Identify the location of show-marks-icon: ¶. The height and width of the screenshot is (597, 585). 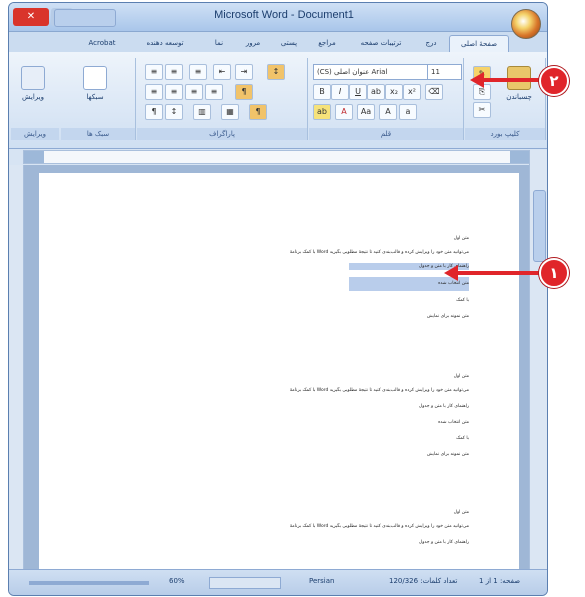
(258, 112).